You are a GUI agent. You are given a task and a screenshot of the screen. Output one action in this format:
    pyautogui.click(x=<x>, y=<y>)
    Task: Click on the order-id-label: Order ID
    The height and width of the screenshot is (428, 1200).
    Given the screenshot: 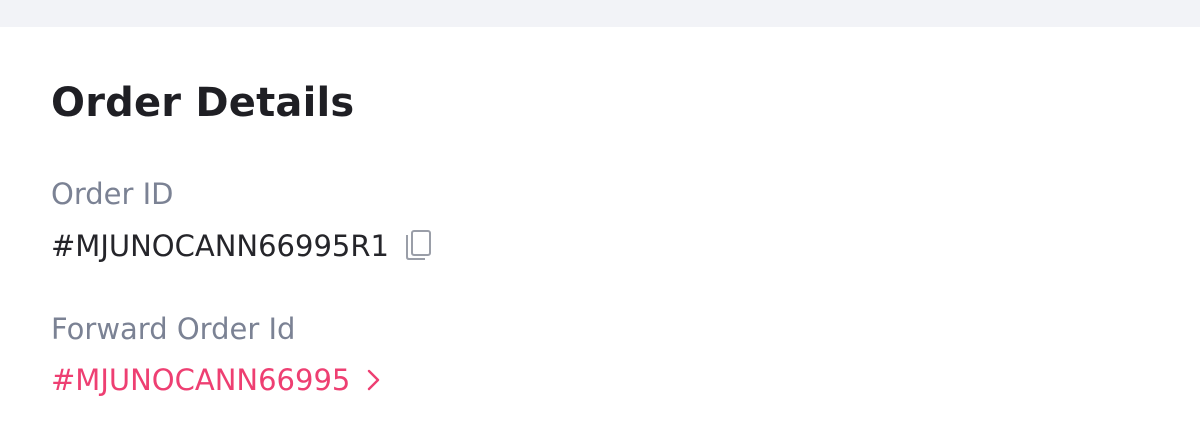 What is the action you would take?
    pyautogui.click(x=112, y=194)
    